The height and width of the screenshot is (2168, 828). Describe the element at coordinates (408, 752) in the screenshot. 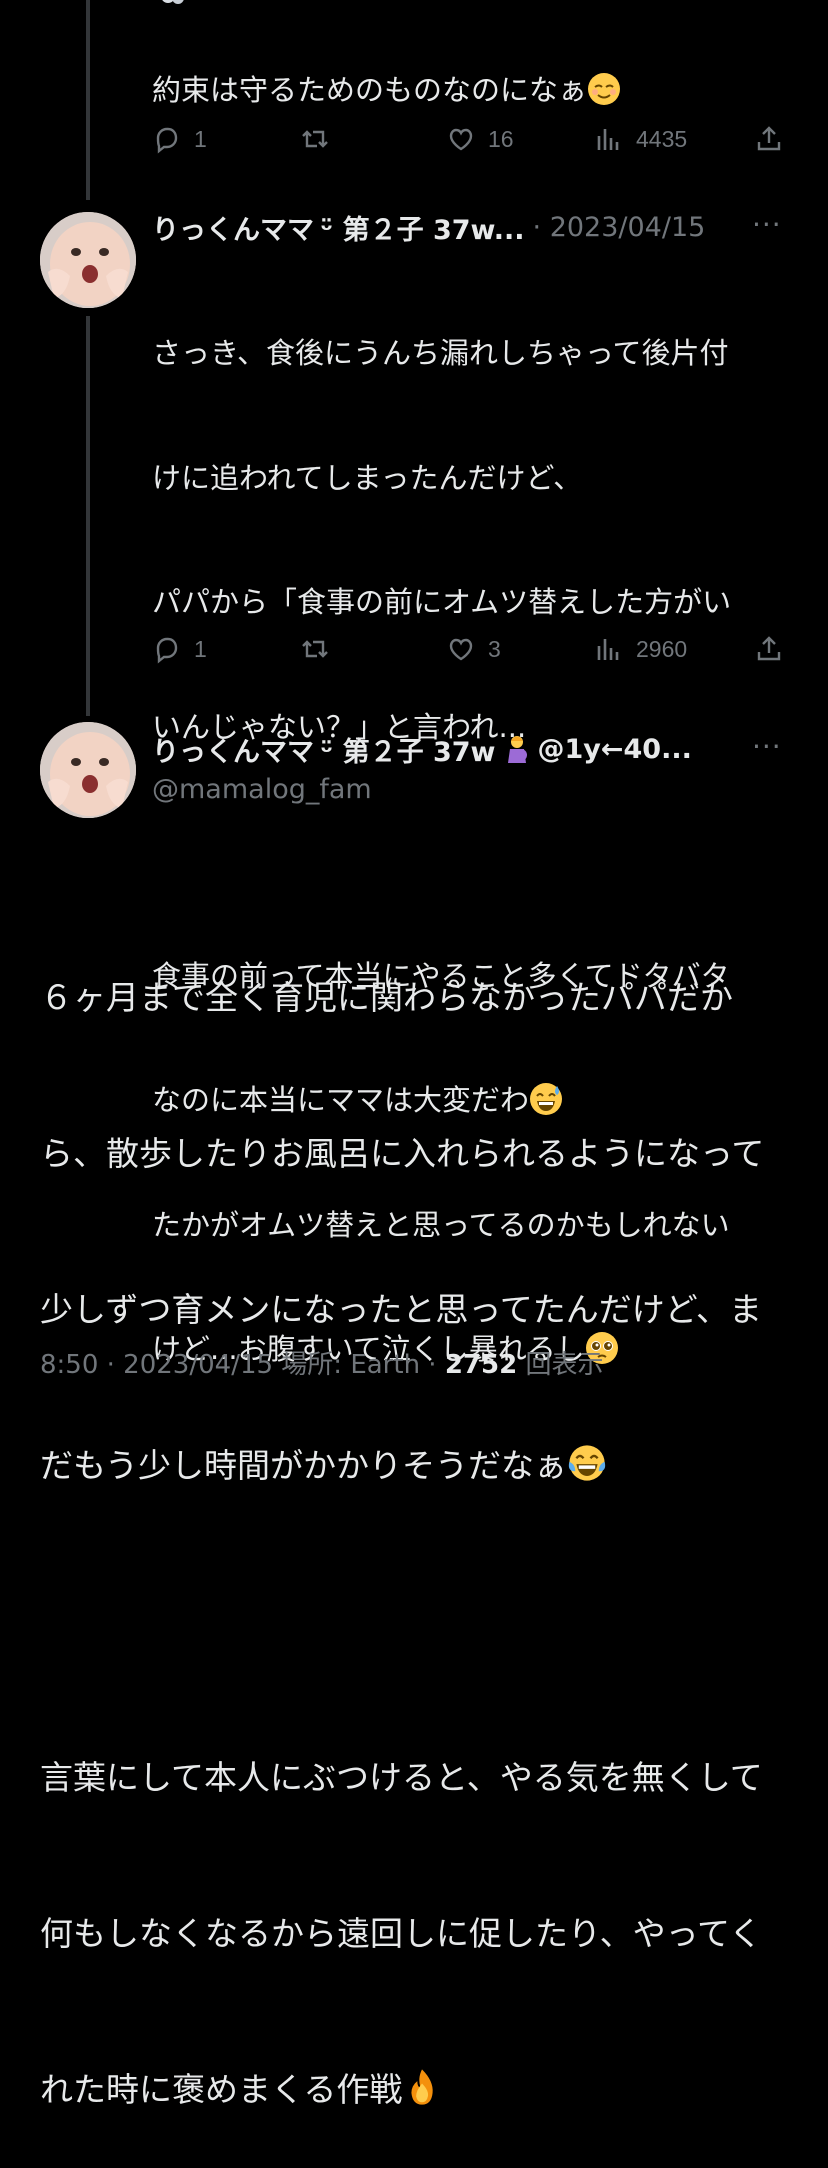

I see `display-name-suffix: ᵕ̈ 第２子 37w` at that location.